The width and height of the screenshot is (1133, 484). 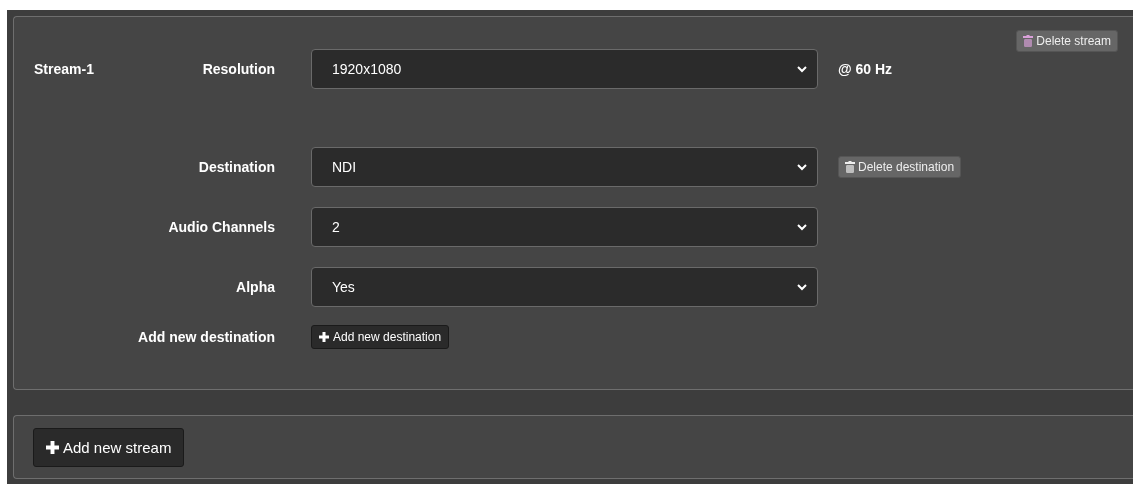 What do you see at coordinates (564, 227) in the screenshot?
I see `select-field: 2` at bounding box center [564, 227].